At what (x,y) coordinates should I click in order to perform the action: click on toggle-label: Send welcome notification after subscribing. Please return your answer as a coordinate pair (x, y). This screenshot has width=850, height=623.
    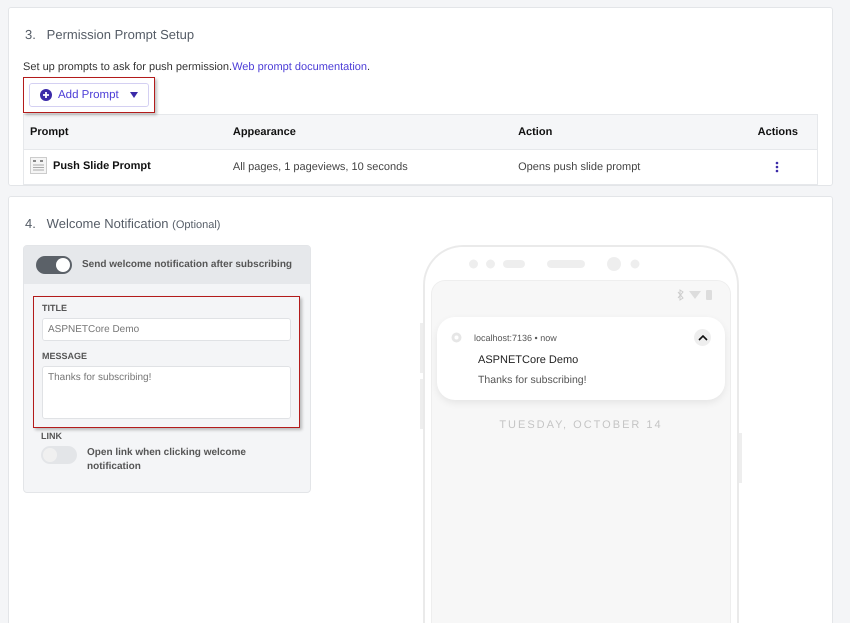
    Looking at the image, I should click on (187, 265).